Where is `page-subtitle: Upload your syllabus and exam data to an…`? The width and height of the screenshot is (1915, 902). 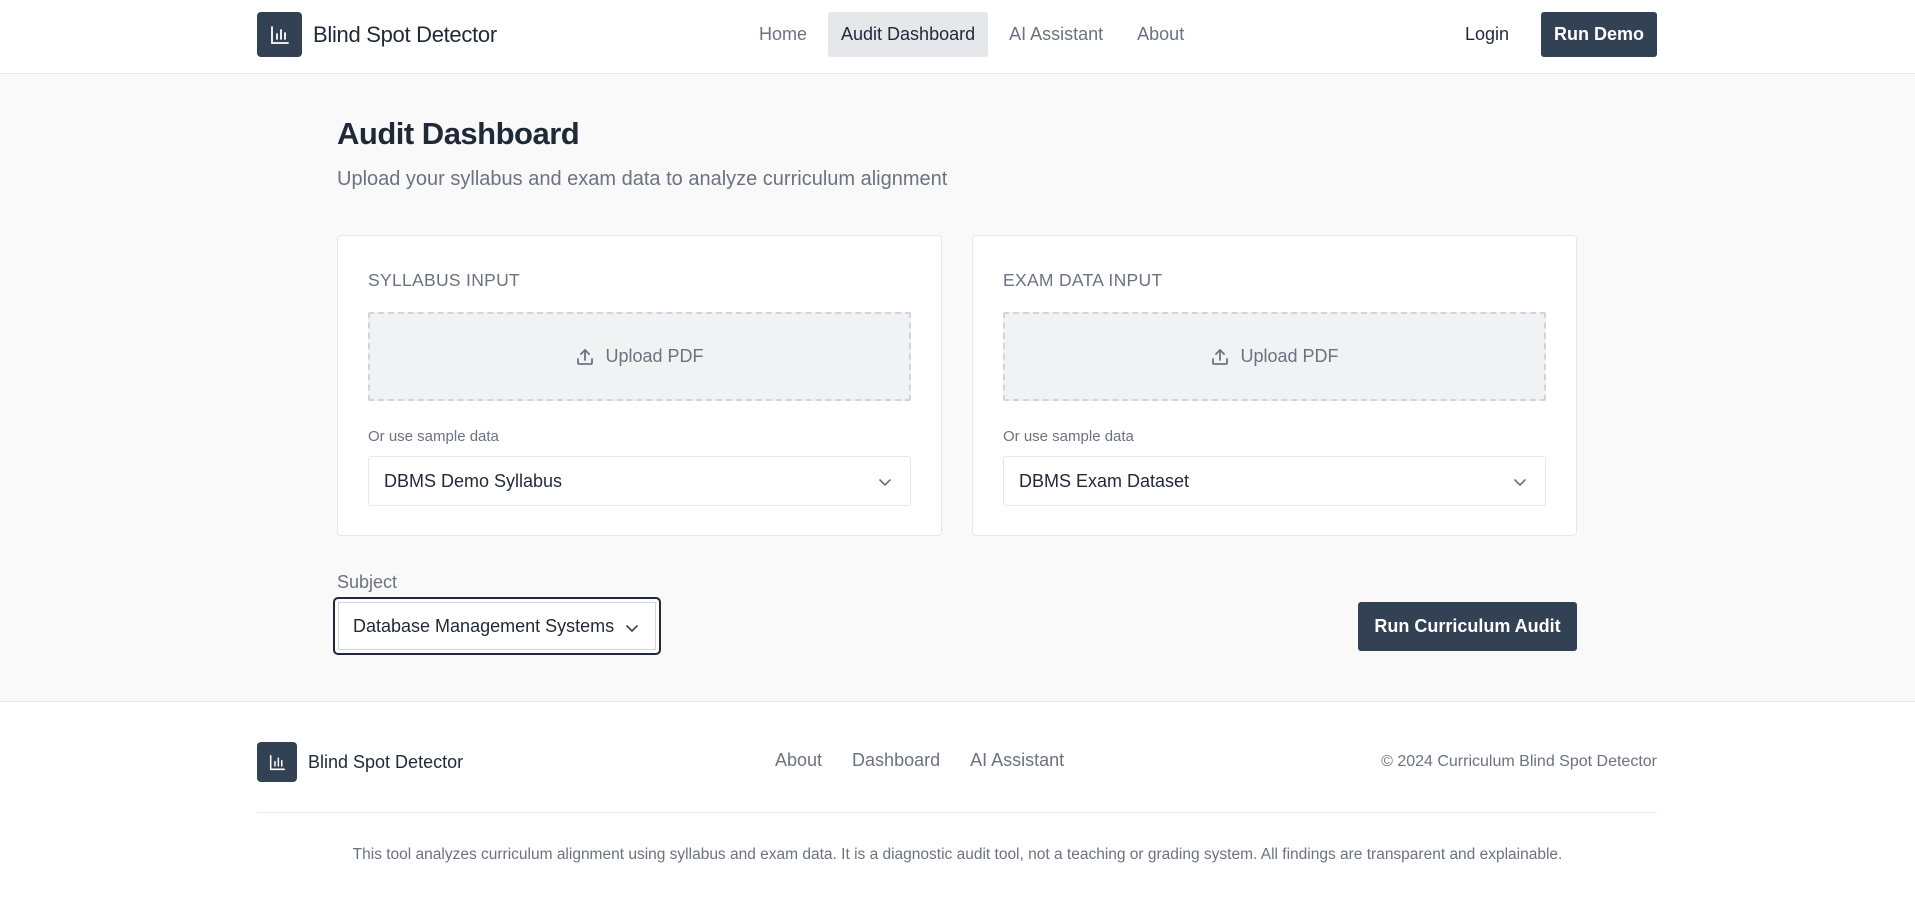
page-subtitle: Upload your syllabus and exam data to an… is located at coordinates (642, 179).